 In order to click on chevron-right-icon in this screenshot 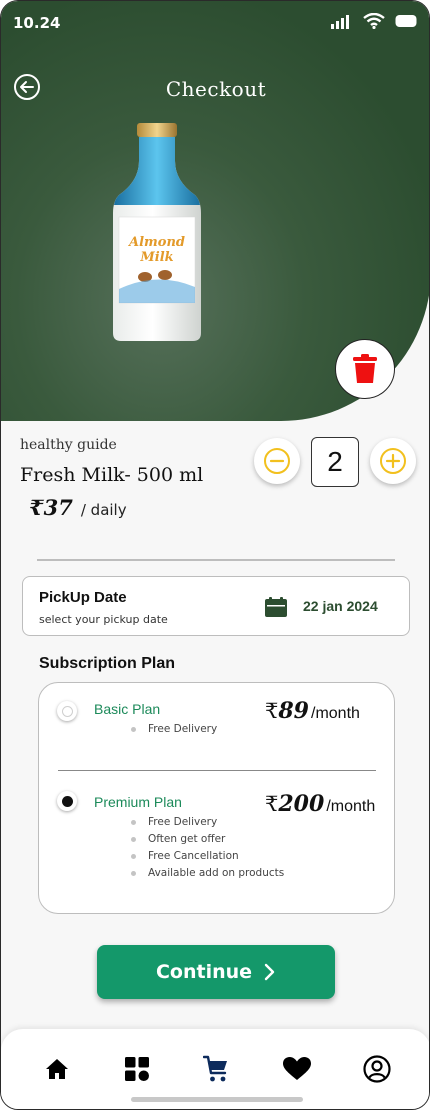, I will do `click(269, 972)`.